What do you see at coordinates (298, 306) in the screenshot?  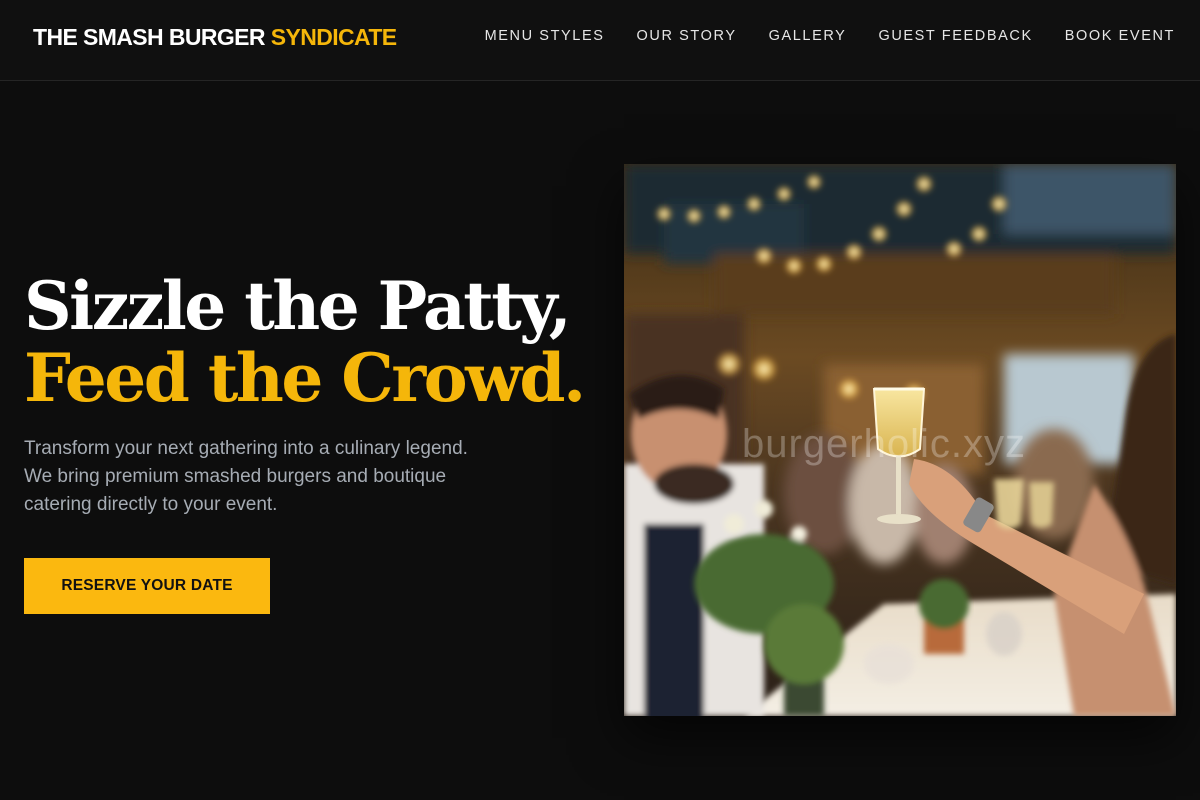 I see `hero-title-line-1: Sizzle the Patty,` at bounding box center [298, 306].